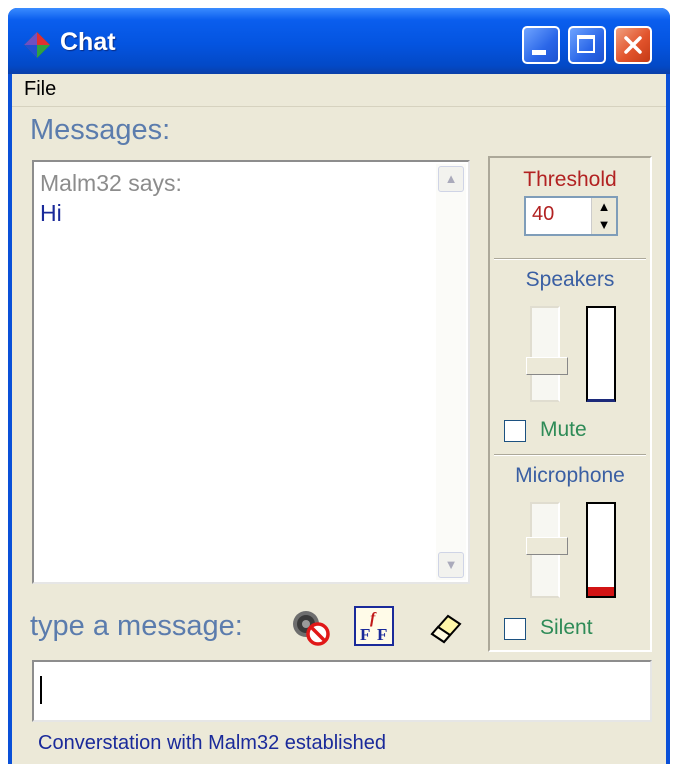  What do you see at coordinates (543, 214) in the screenshot?
I see `threshold-value: 40` at bounding box center [543, 214].